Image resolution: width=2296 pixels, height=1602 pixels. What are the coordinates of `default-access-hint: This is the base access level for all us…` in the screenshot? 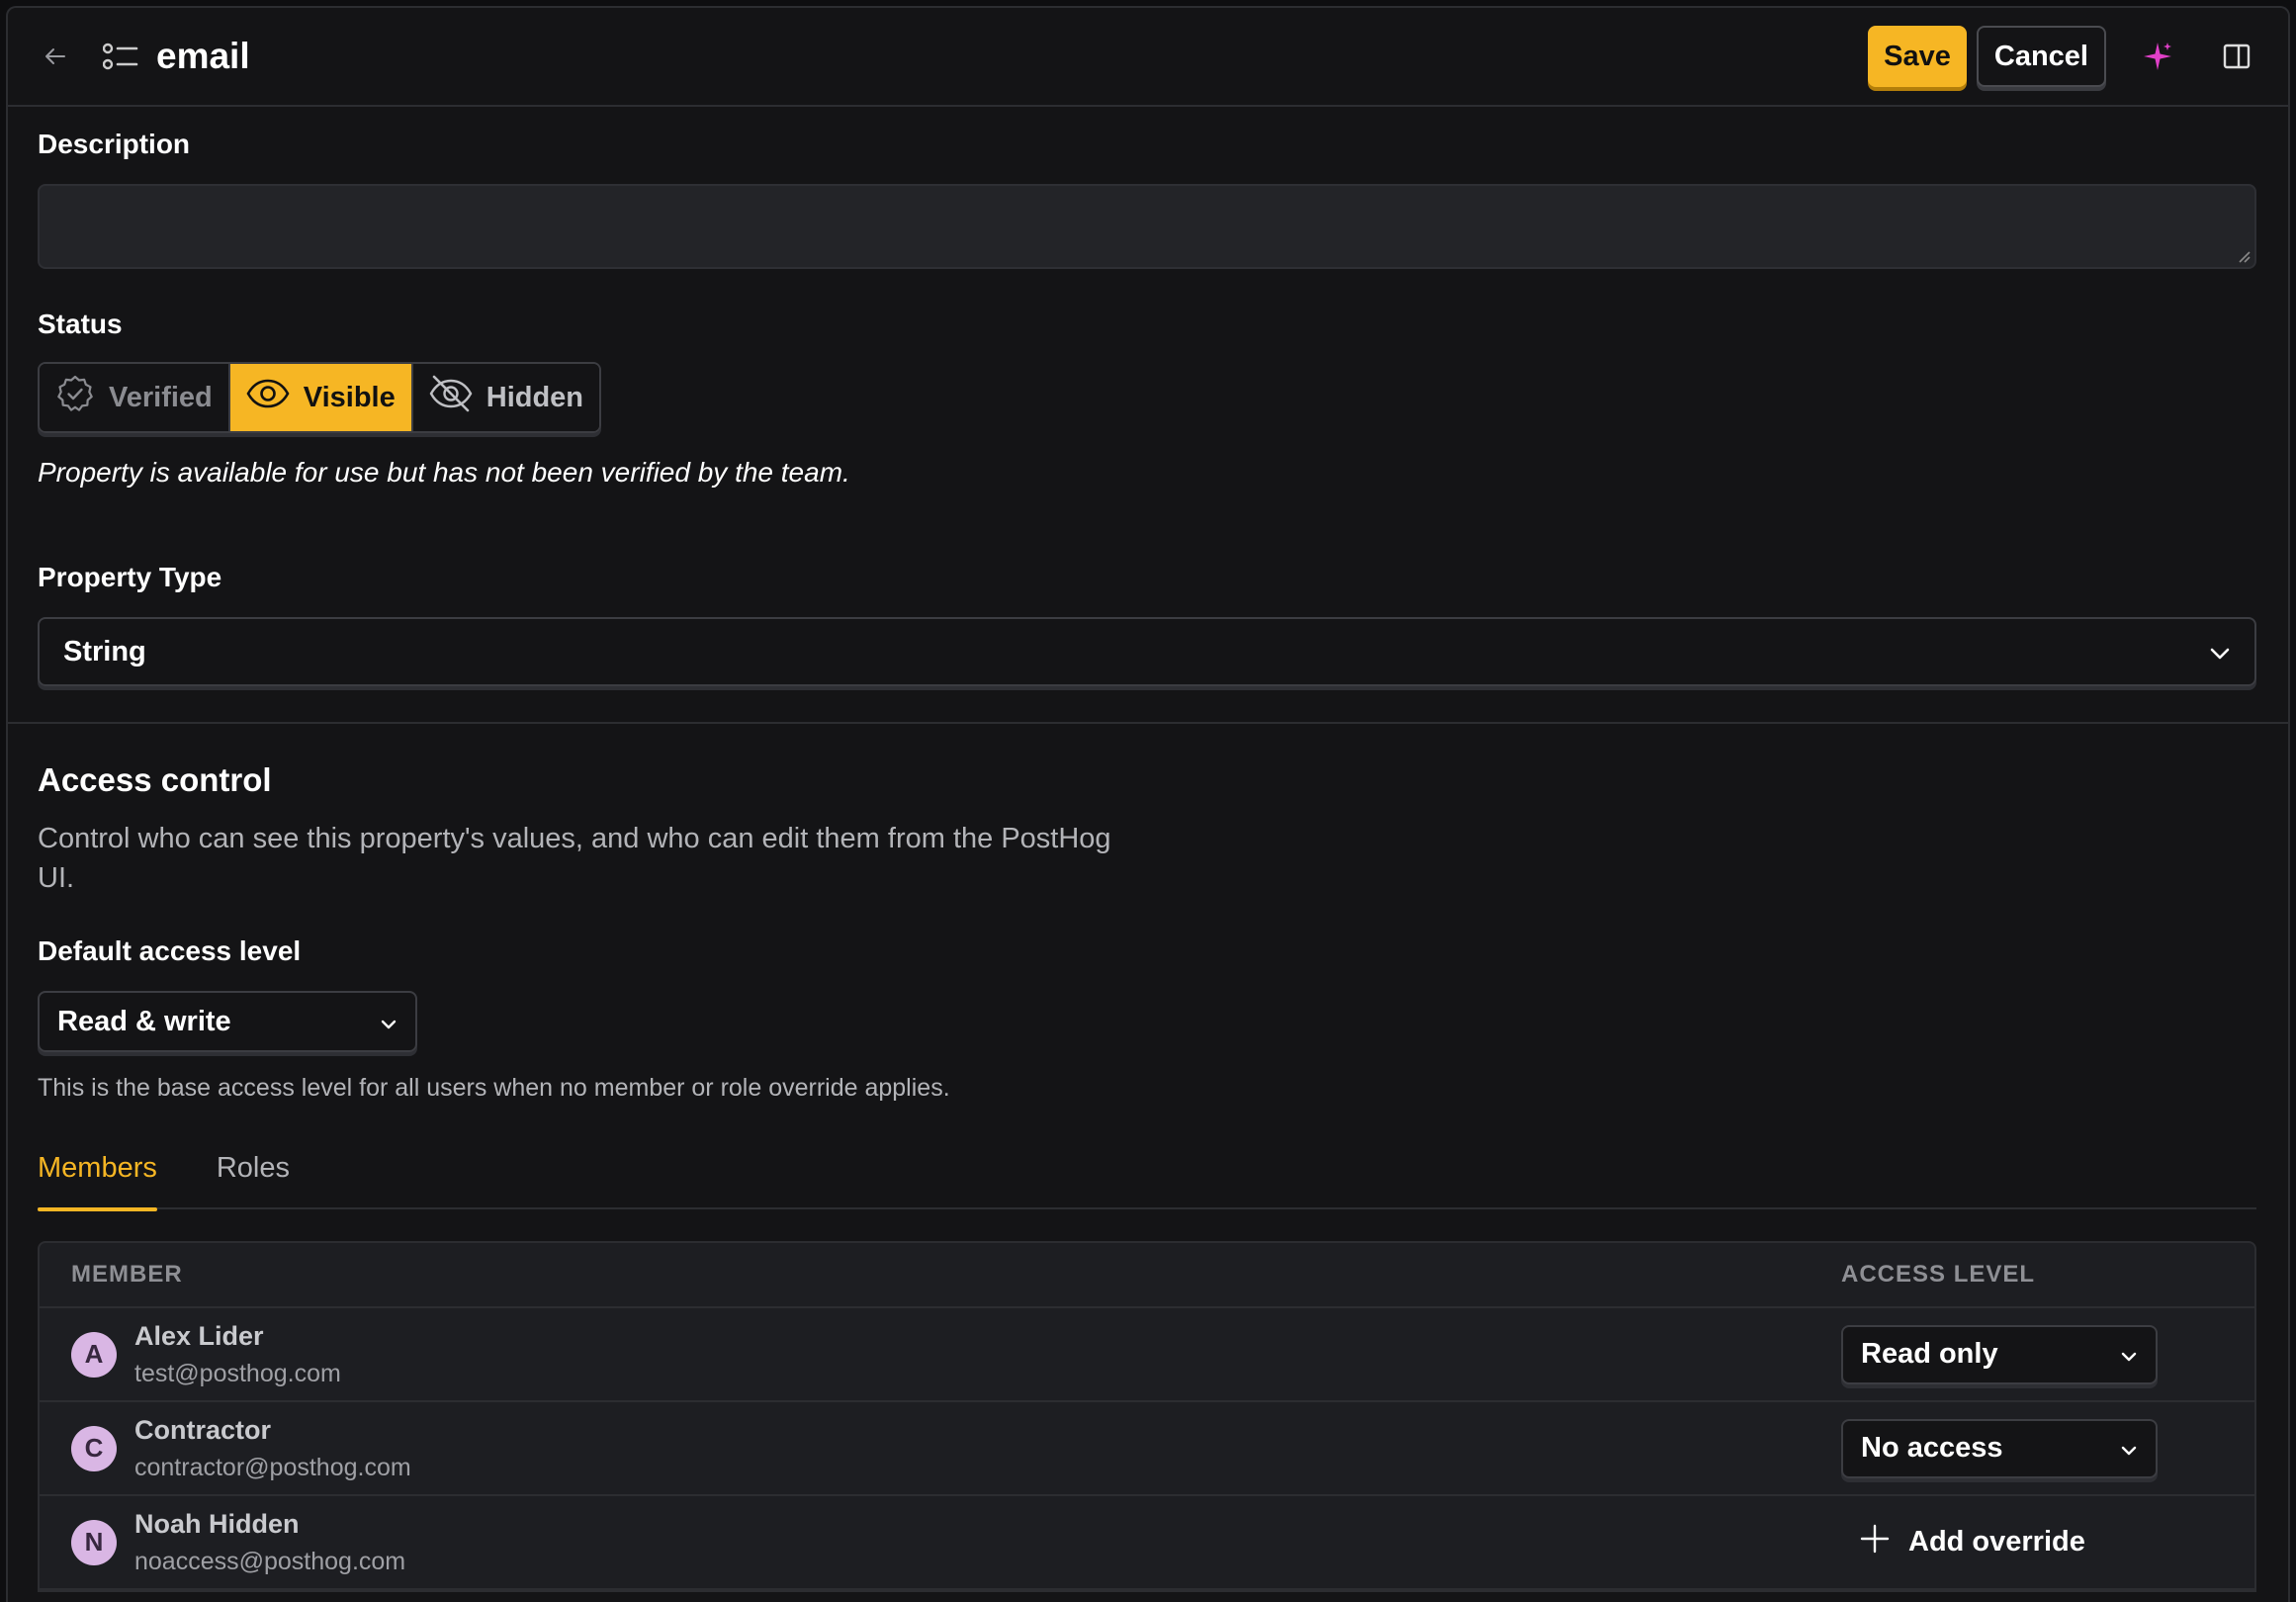 It's located at (494, 1088).